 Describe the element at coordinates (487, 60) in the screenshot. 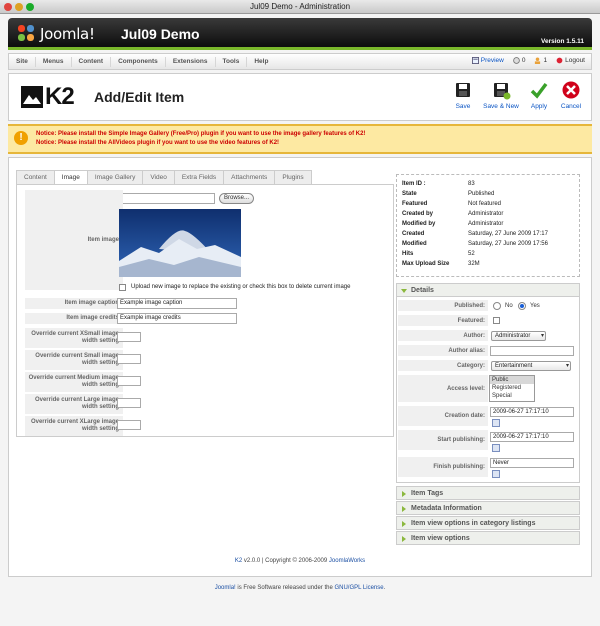

I see `preview-link: Preview` at that location.